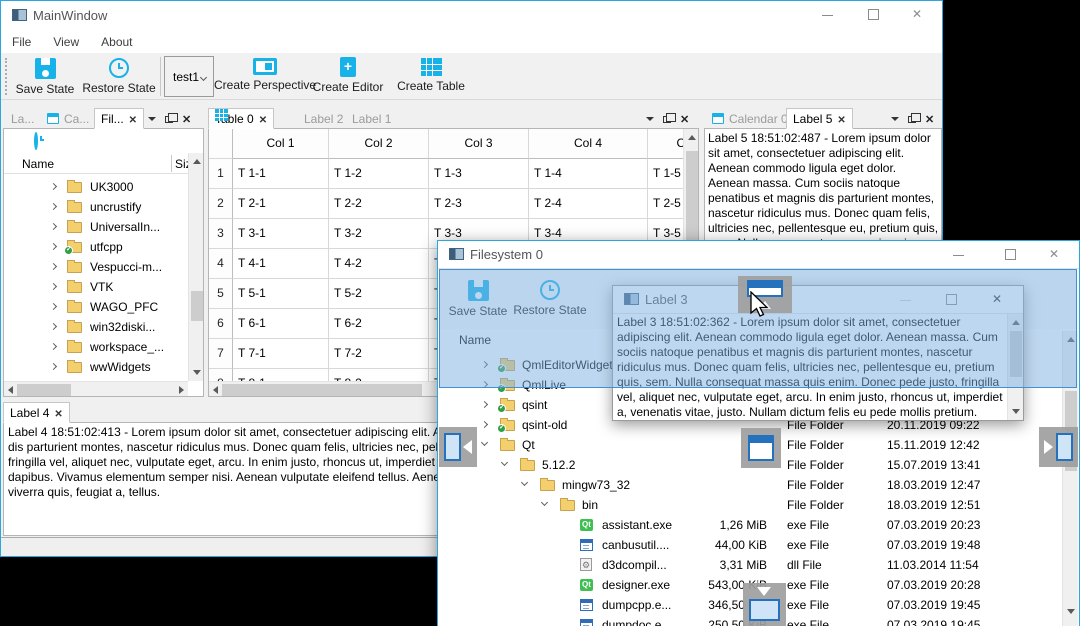 The image size is (1080, 626). Describe the element at coordinates (479, 144) in the screenshot. I see `column-header-3: Col 3` at that location.